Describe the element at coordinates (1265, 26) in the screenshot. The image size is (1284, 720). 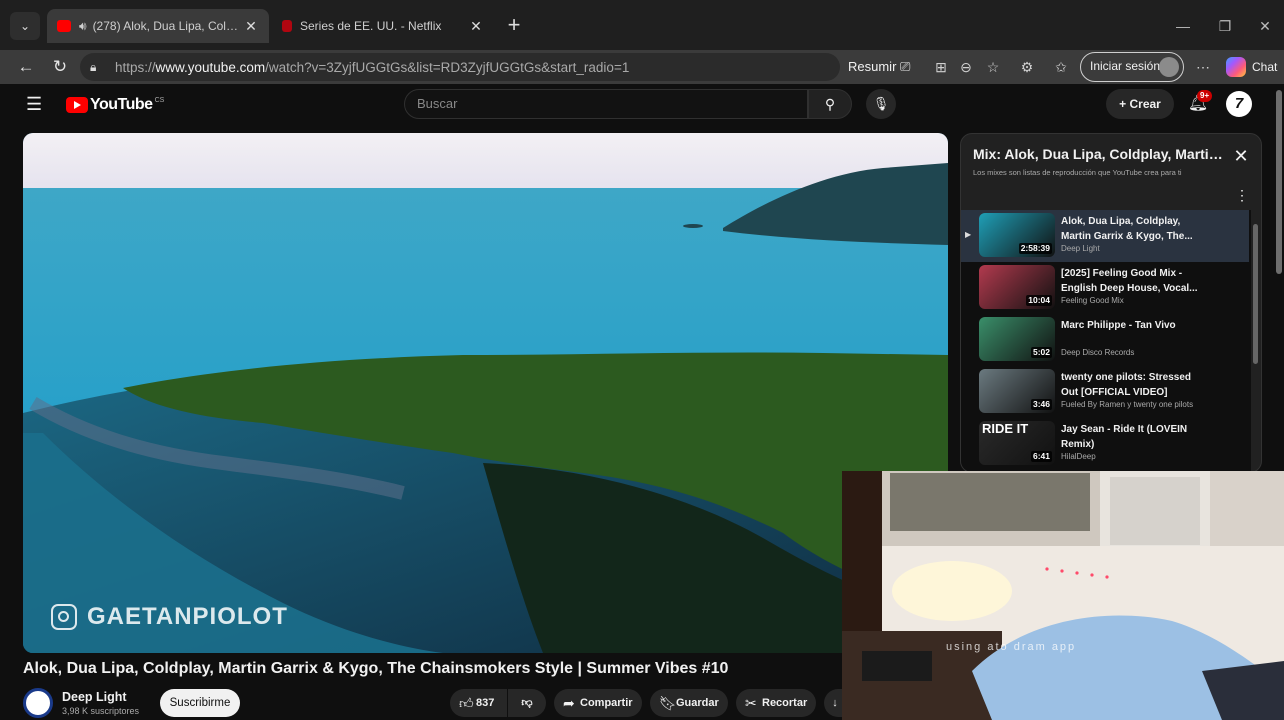
I see `close-window-icon: ✕` at that location.